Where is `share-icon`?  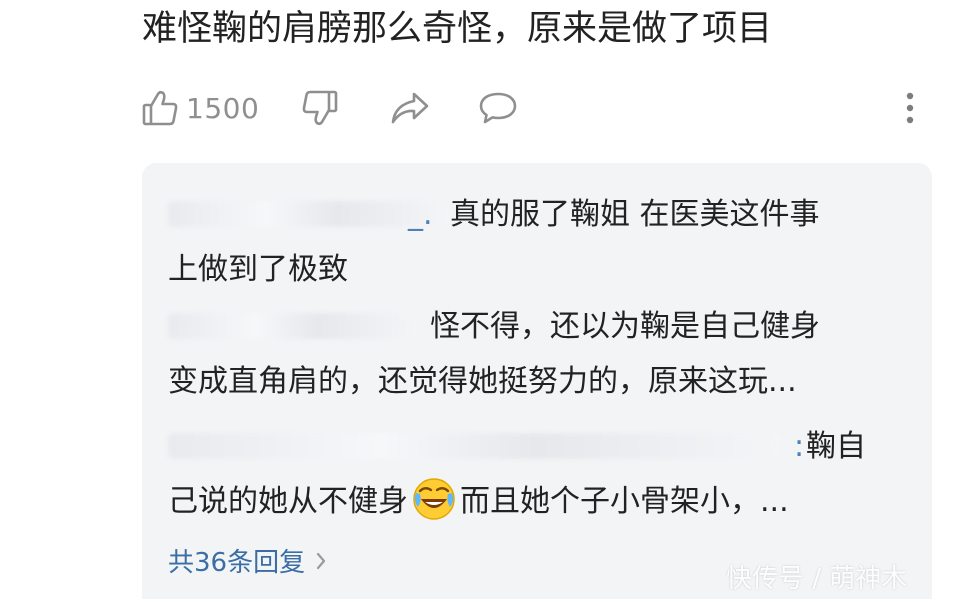 share-icon is located at coordinates (410, 108).